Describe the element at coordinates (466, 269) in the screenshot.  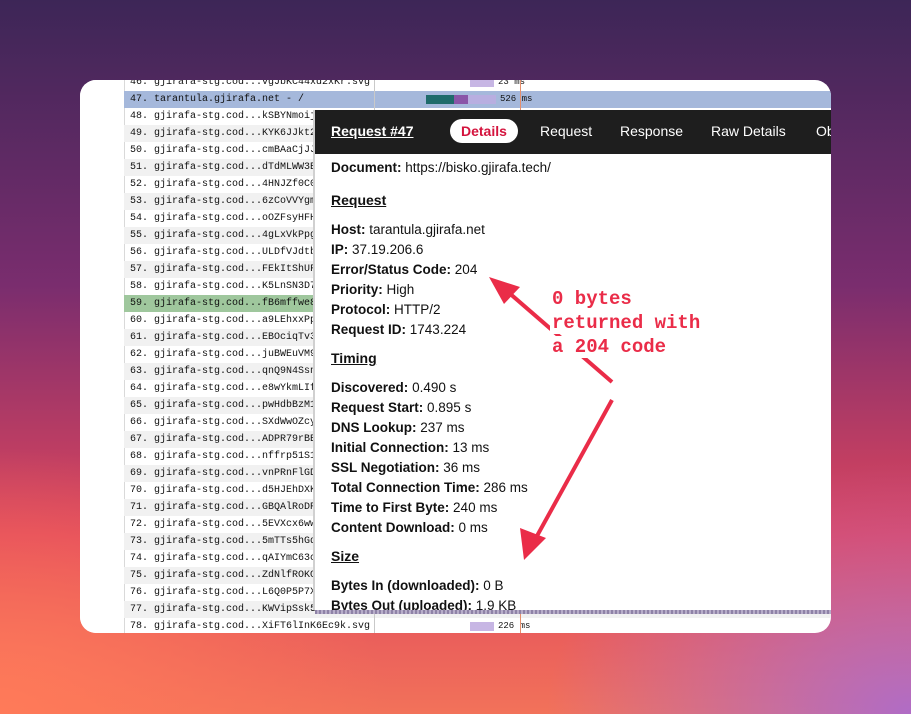
I see `field-value: 204` at that location.